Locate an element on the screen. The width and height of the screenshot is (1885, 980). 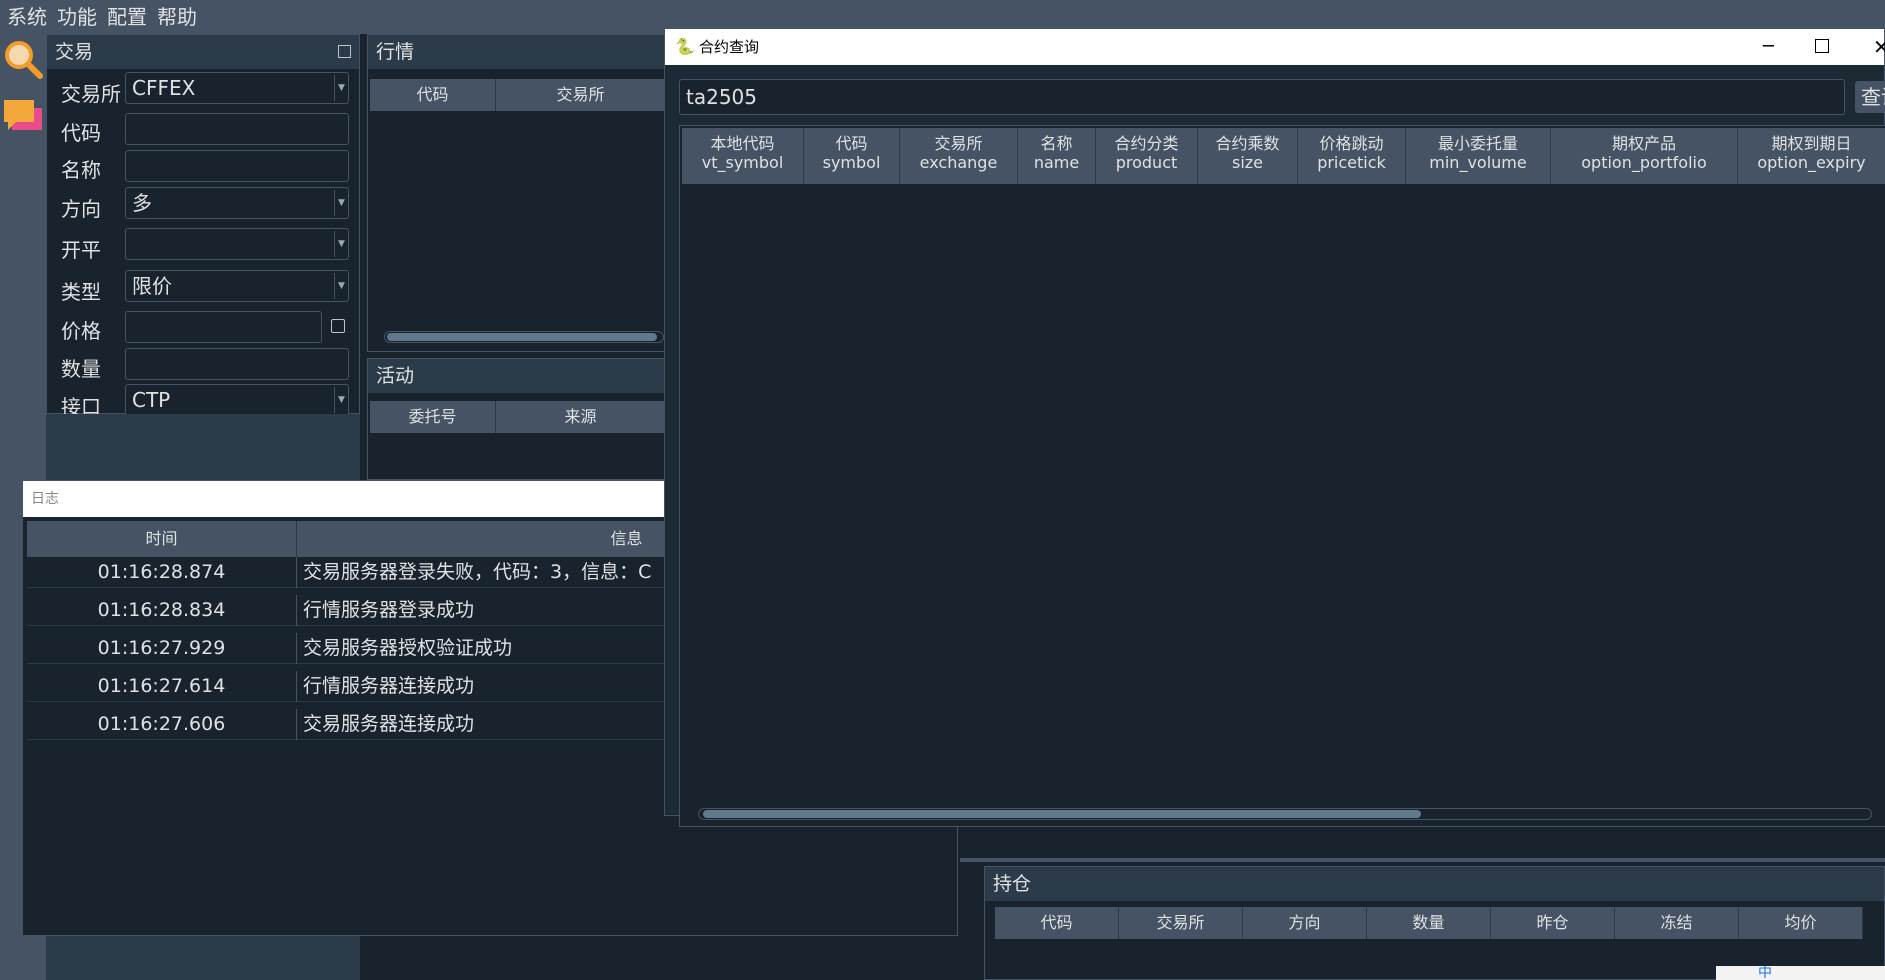
activity-col-source: 来源 is located at coordinates (581, 417).